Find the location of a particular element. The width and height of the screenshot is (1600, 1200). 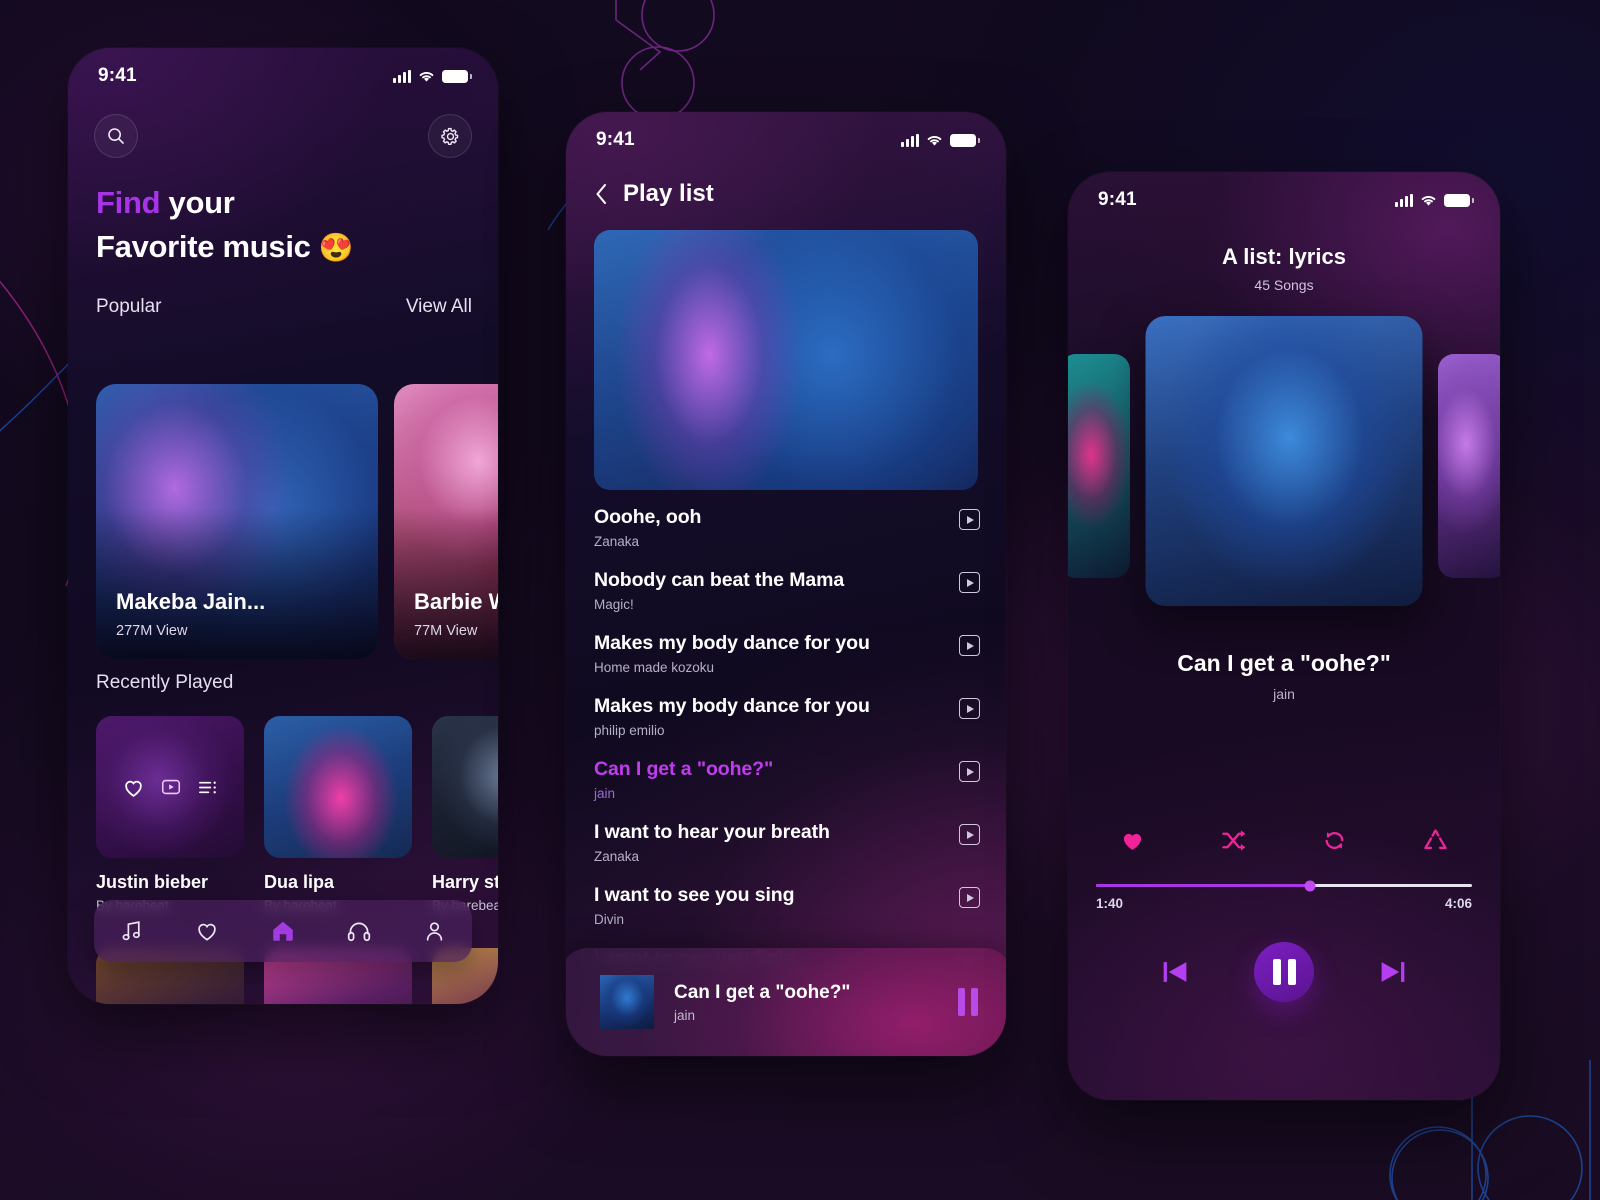

settings-button is located at coordinates (450, 136).